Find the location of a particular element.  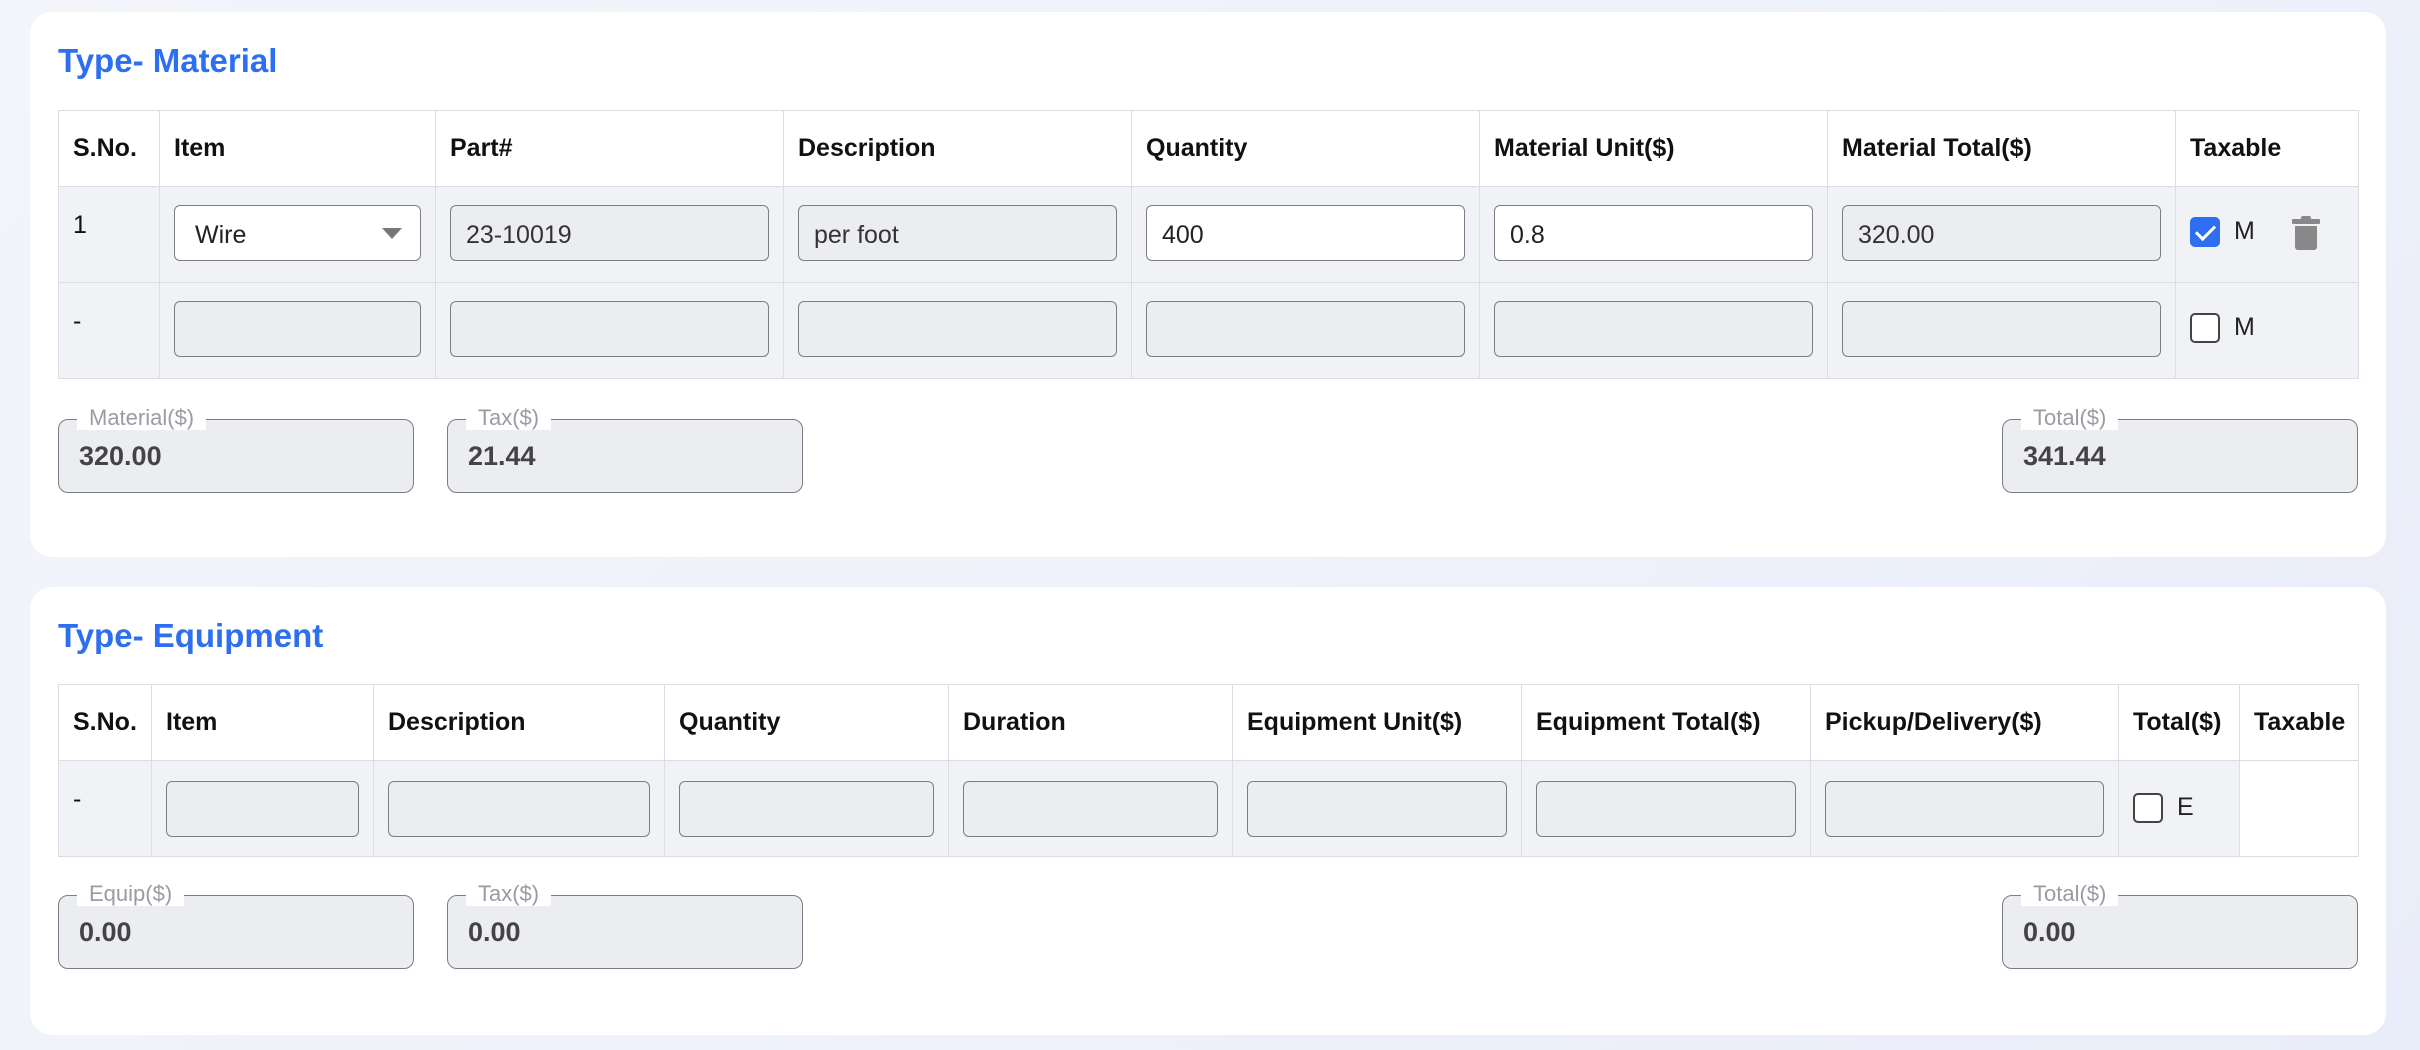

equip-subtotal-field: Equip($) 0.00 is located at coordinates (236, 925).